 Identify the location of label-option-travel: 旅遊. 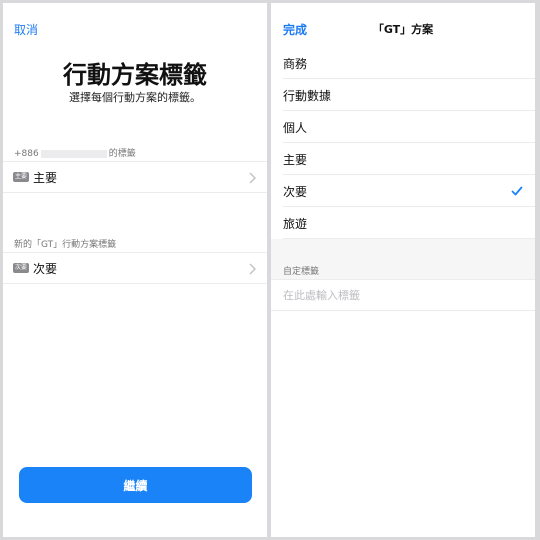
(403, 223).